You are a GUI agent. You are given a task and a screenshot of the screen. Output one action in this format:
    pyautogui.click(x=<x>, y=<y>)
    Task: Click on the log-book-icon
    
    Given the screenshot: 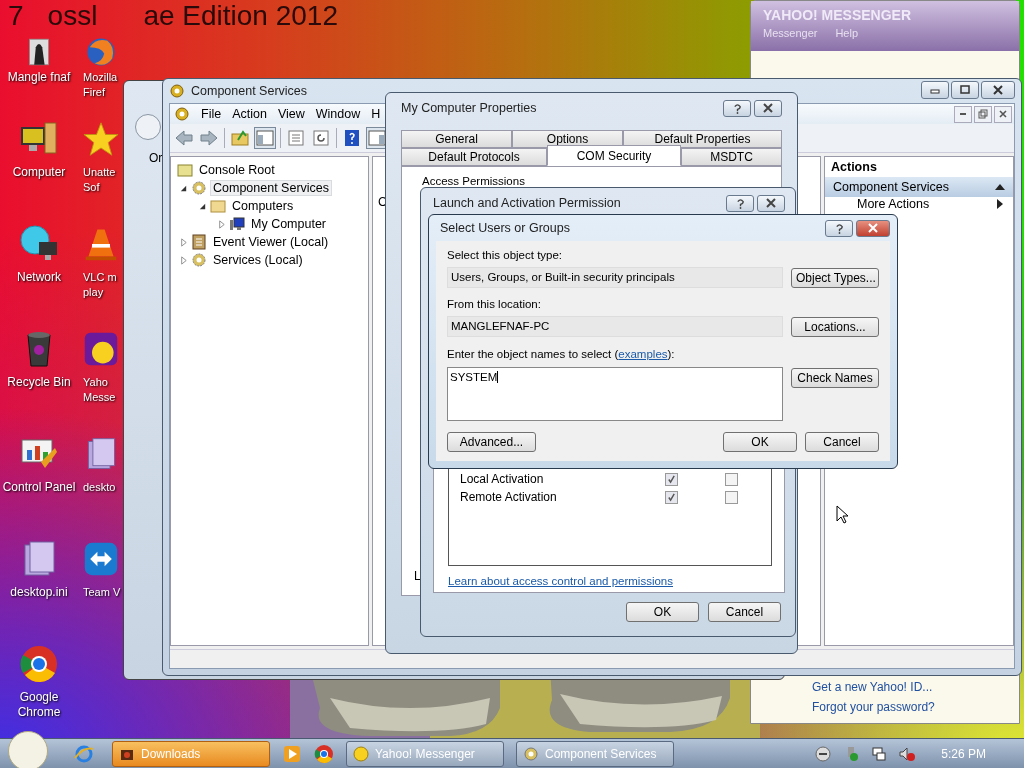 What is the action you would take?
    pyautogui.click(x=199, y=242)
    